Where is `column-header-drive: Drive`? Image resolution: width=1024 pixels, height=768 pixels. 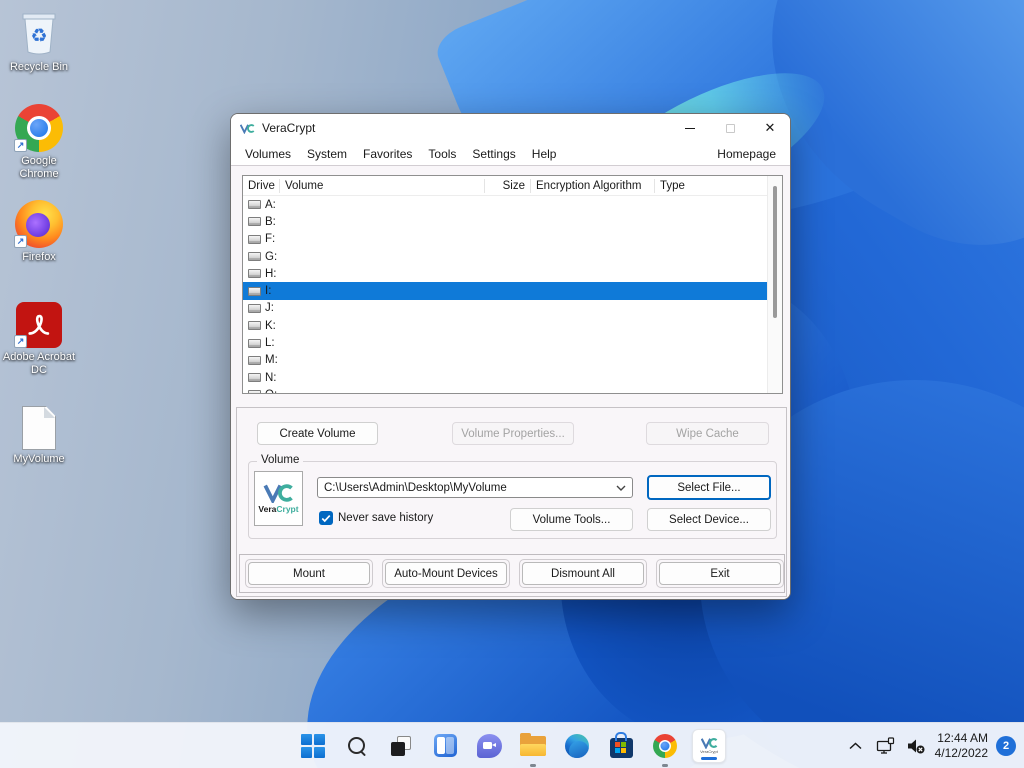
column-header-drive: Drive is located at coordinates (261, 185).